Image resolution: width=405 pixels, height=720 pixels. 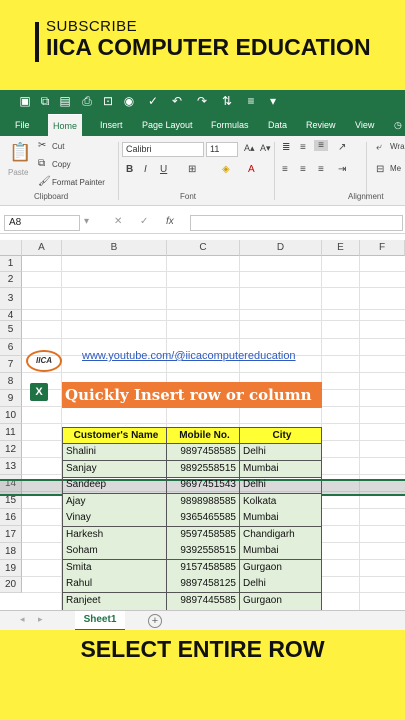 I want to click on cancel-icon: ✕, so click(x=118, y=221).